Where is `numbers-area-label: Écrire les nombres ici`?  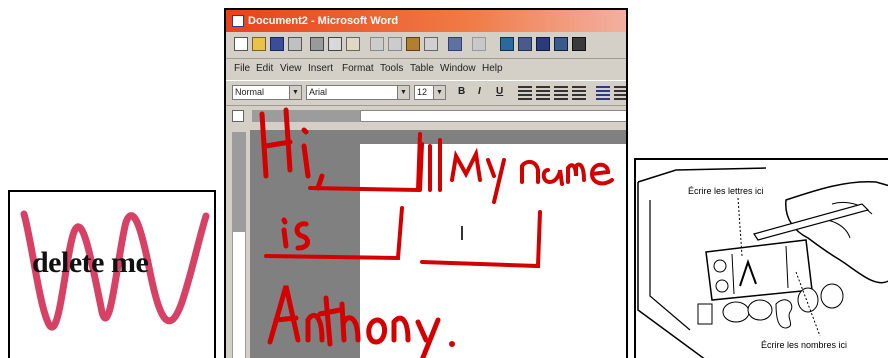
numbers-area-label: Écrire les nombres ici is located at coordinates (804, 345).